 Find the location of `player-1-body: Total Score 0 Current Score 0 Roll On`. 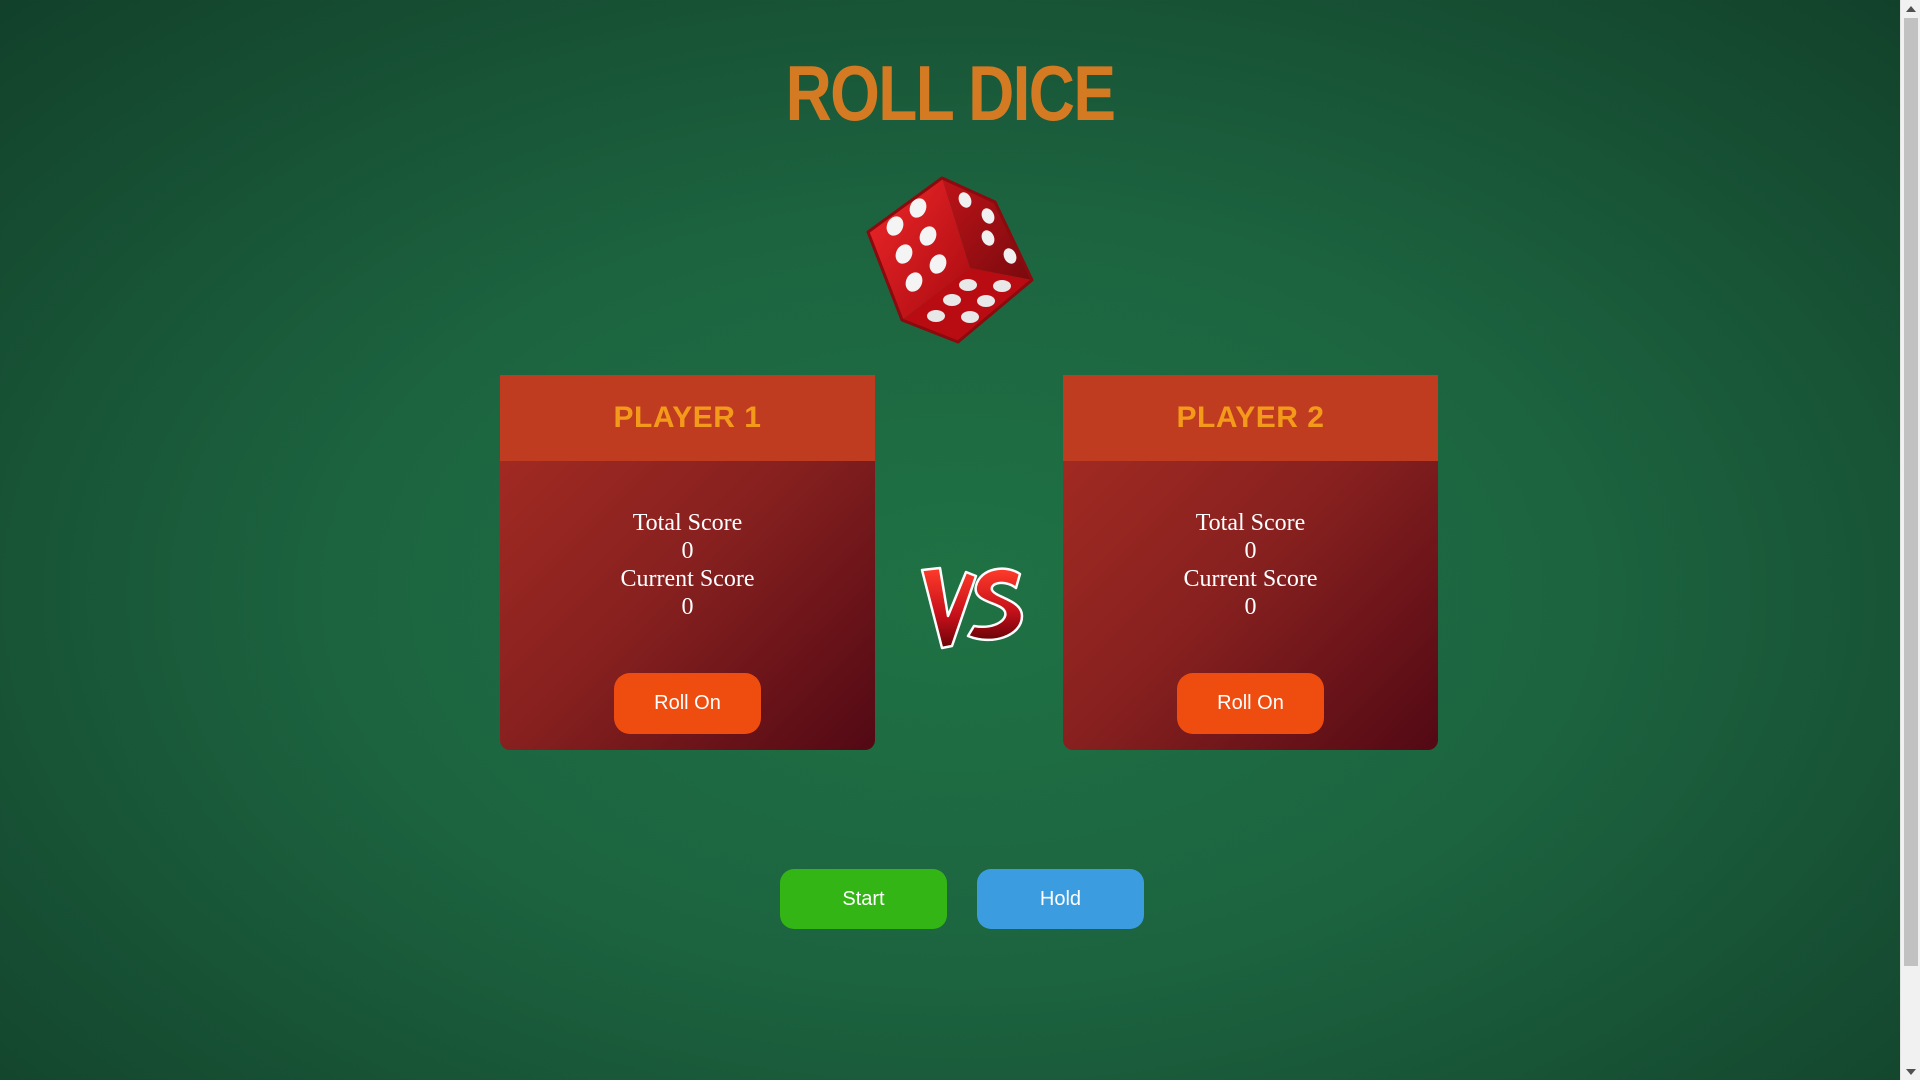

player-1-body: Total Score 0 Current Score 0 Roll On is located at coordinates (687, 605).